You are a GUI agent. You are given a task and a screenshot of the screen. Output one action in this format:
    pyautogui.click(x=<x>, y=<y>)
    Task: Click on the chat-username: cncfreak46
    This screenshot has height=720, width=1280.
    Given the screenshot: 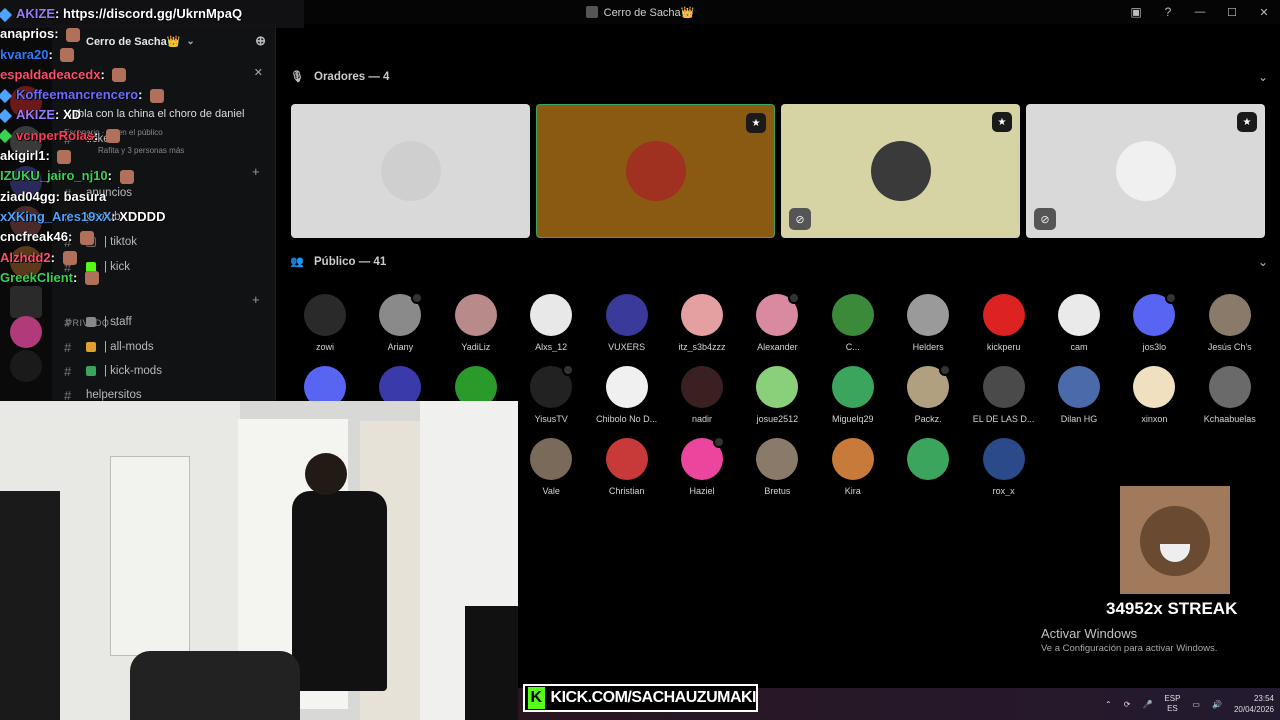 What is the action you would take?
    pyautogui.click(x=34, y=236)
    